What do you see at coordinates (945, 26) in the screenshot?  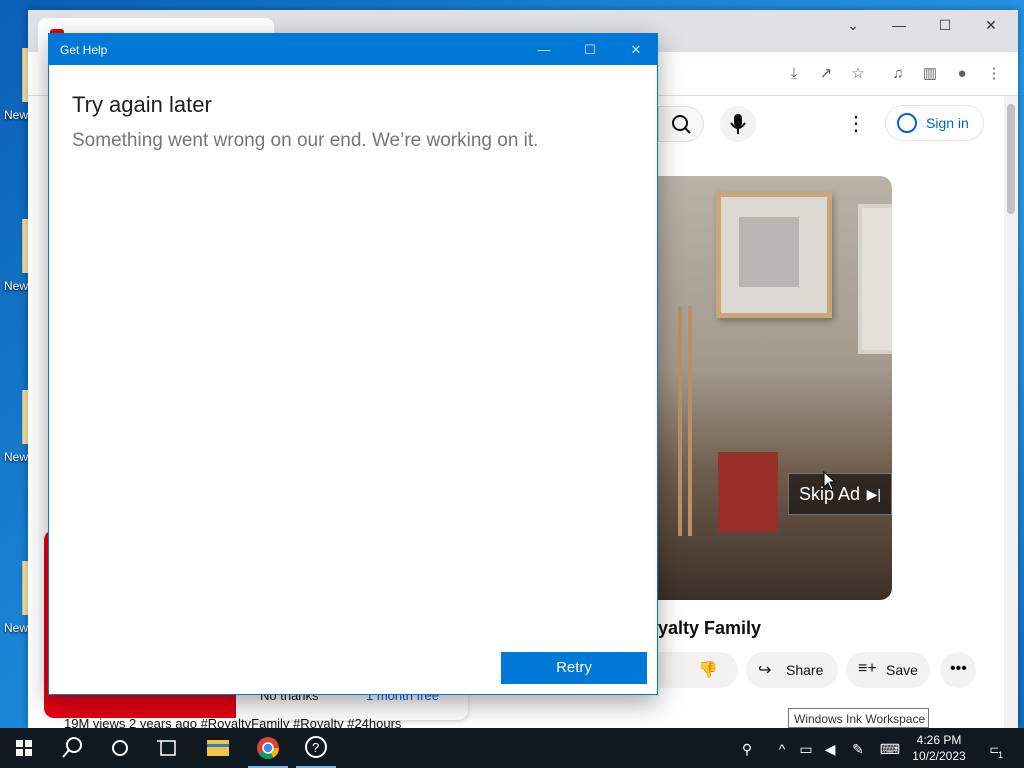 I see `maximize-button: ☐` at bounding box center [945, 26].